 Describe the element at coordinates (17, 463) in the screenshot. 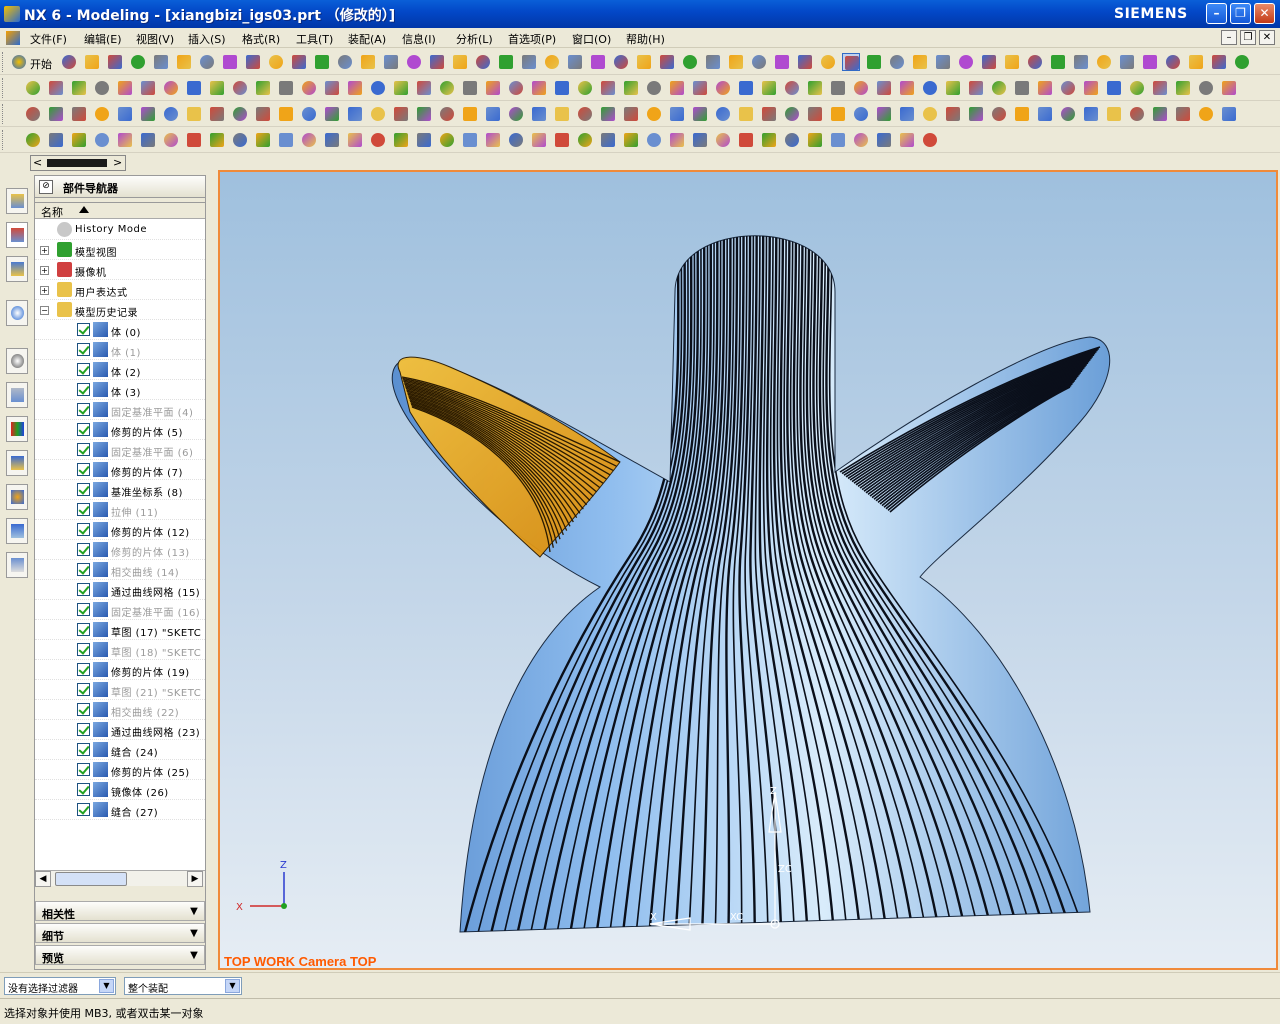

I see `process-studio-tab` at that location.